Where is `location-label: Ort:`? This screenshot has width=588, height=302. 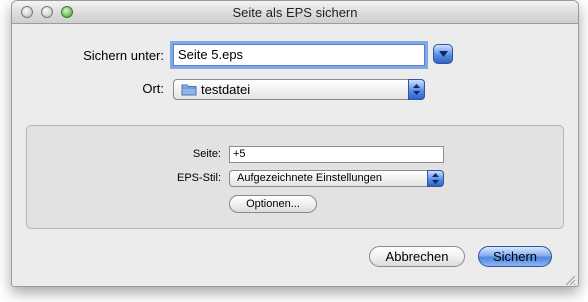
location-label: Ort: is located at coordinates (153, 88).